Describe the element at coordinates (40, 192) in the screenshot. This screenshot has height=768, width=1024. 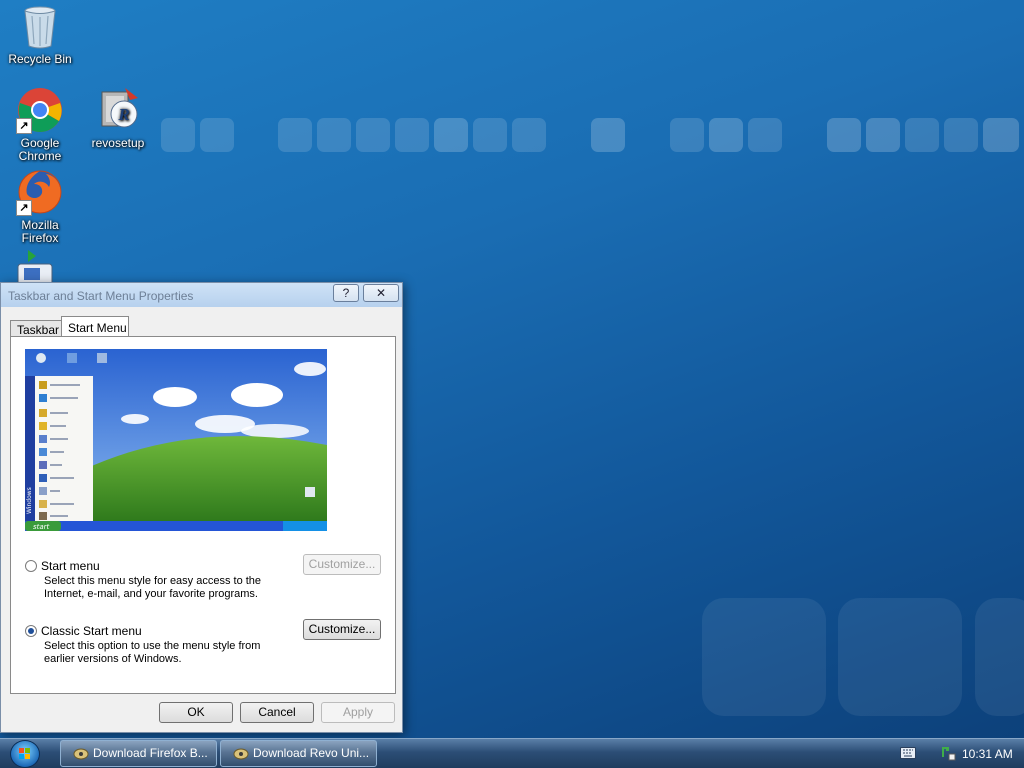
I see `firefox-icon: ↗` at that location.